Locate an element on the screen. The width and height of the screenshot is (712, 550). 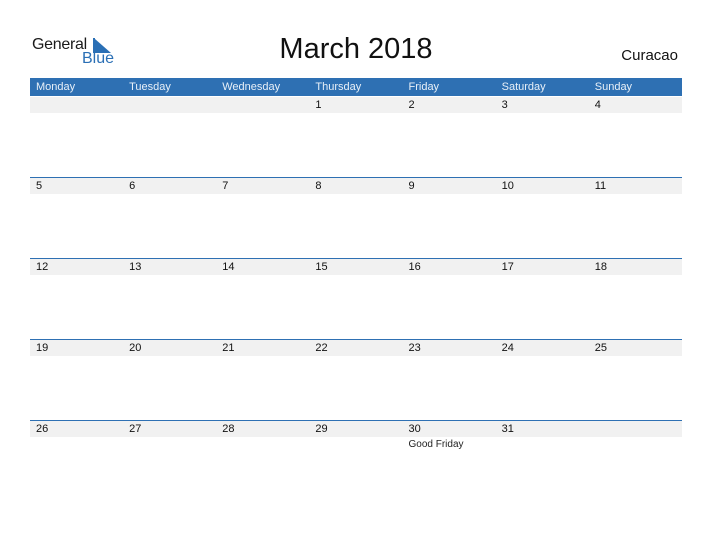
day-number: 20 is located at coordinates (135, 348).